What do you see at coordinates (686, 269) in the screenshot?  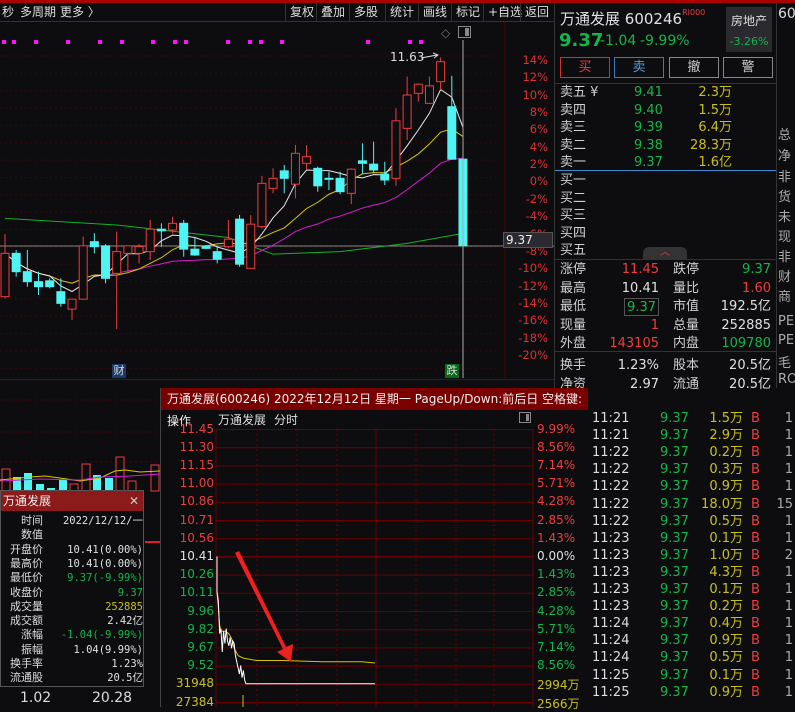 I see `stat-label: 跌停` at bounding box center [686, 269].